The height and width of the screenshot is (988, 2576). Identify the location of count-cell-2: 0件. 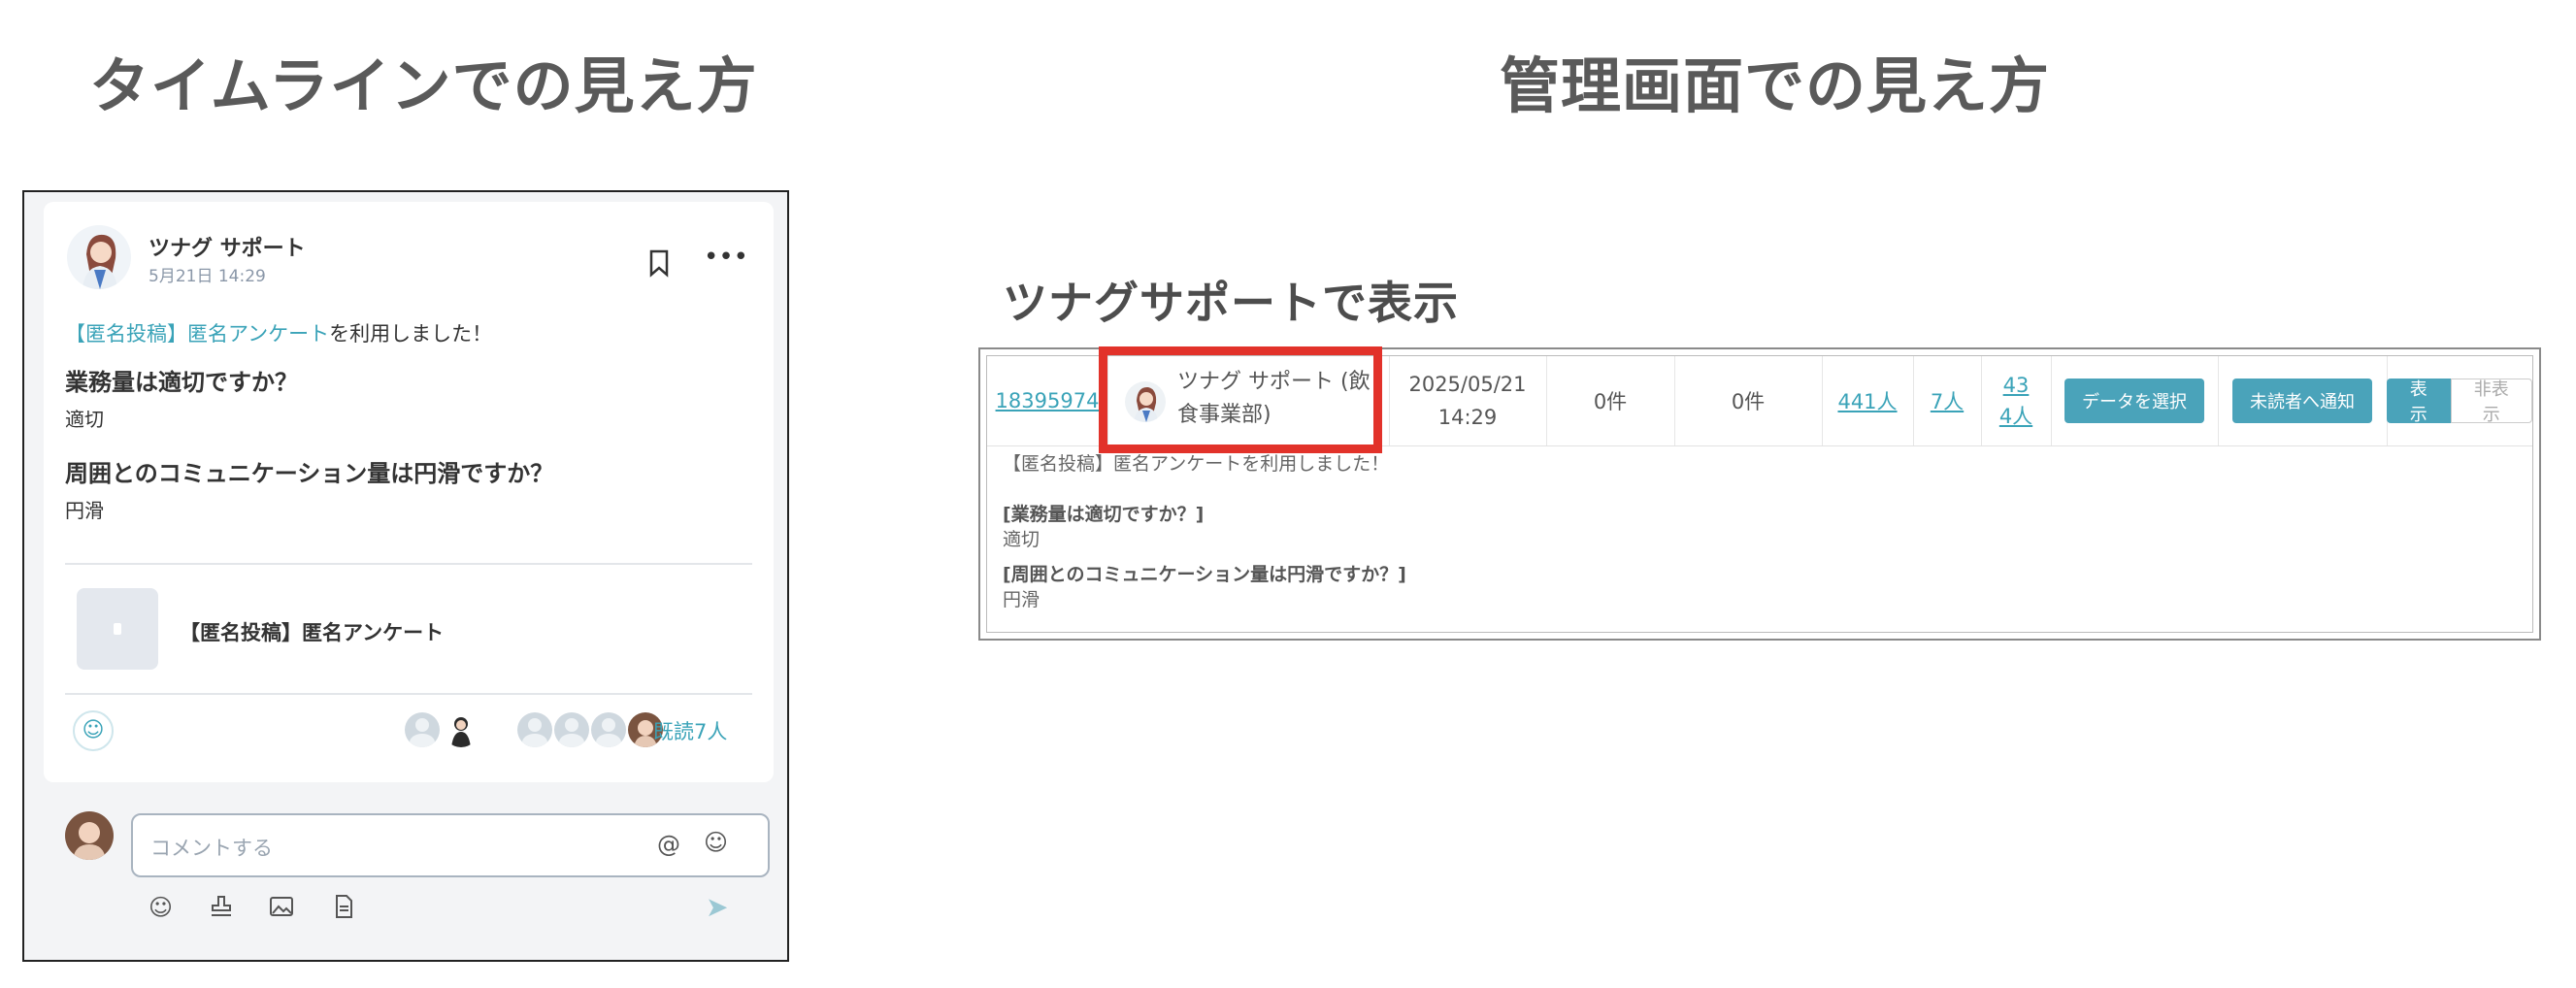
(1748, 400).